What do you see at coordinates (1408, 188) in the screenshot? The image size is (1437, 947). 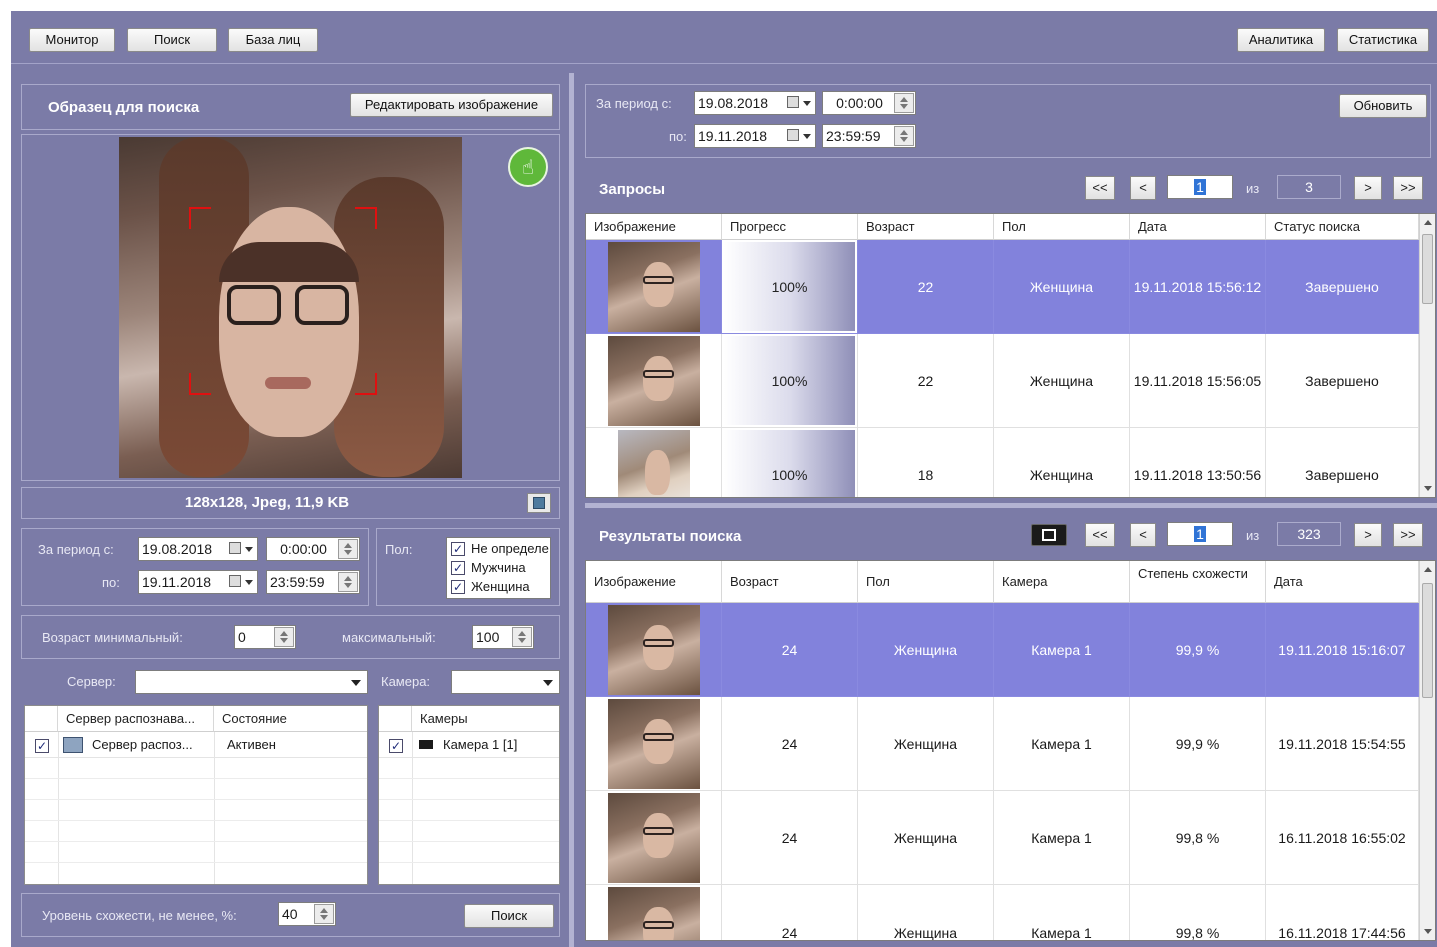 I see `requests-last-page-button: >>` at bounding box center [1408, 188].